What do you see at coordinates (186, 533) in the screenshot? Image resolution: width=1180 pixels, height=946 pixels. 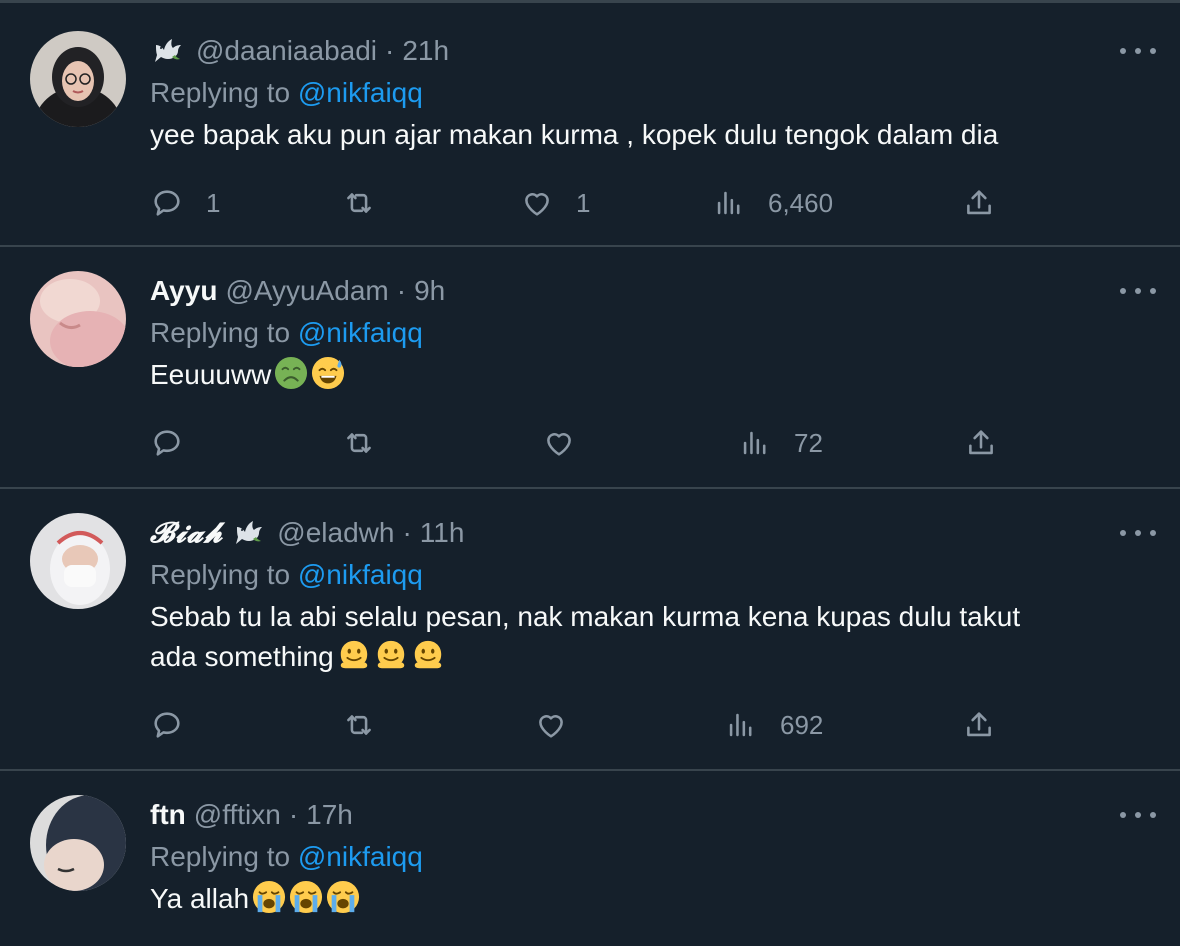 I see `display-name: 𝓑𝓲𝓪𝓱` at bounding box center [186, 533].